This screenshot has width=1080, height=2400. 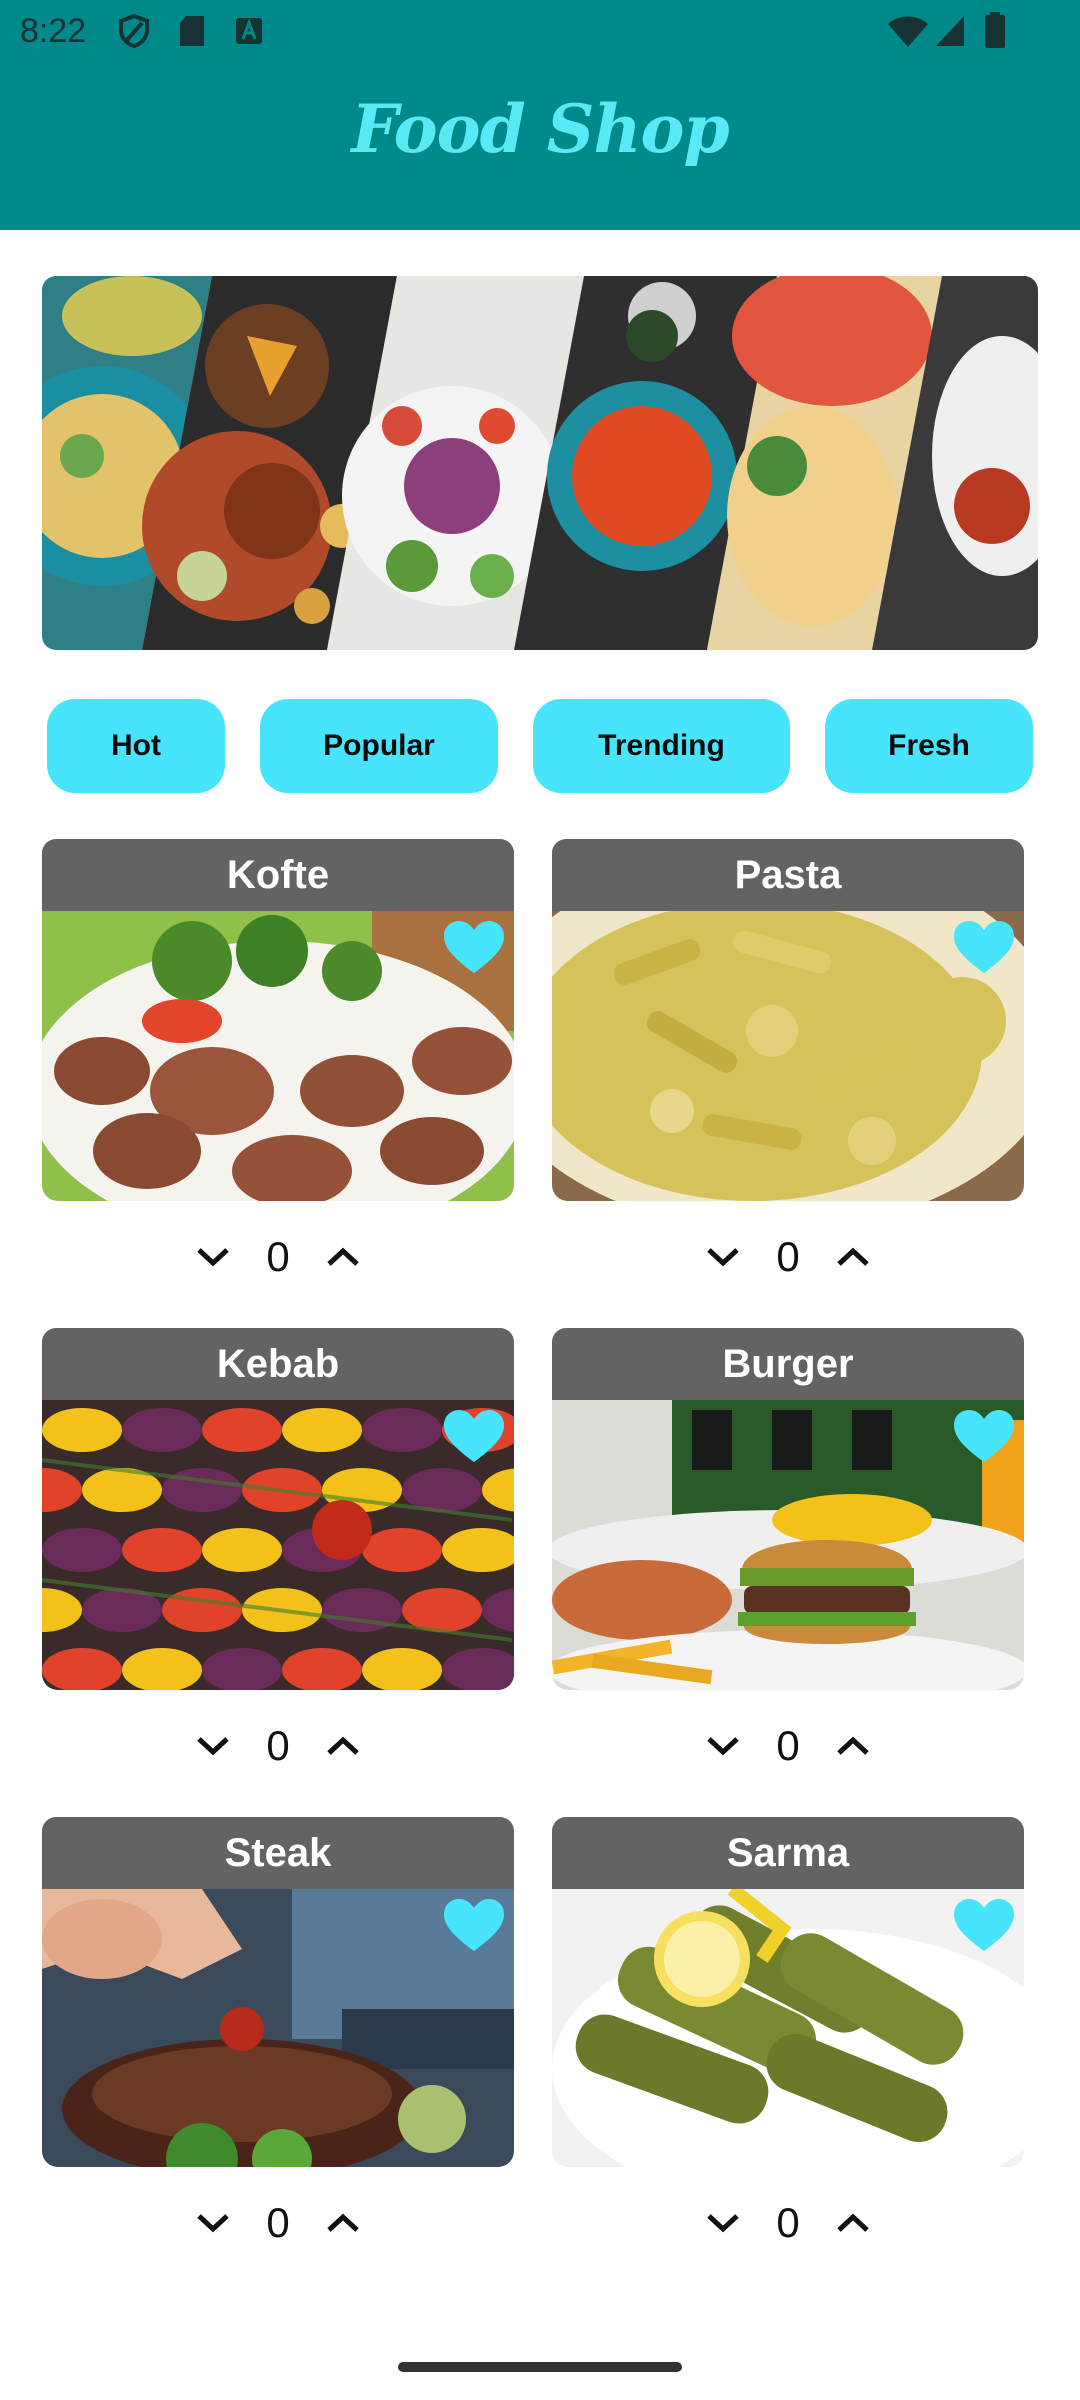 I want to click on food-image-pasta, so click(x=788, y=1056).